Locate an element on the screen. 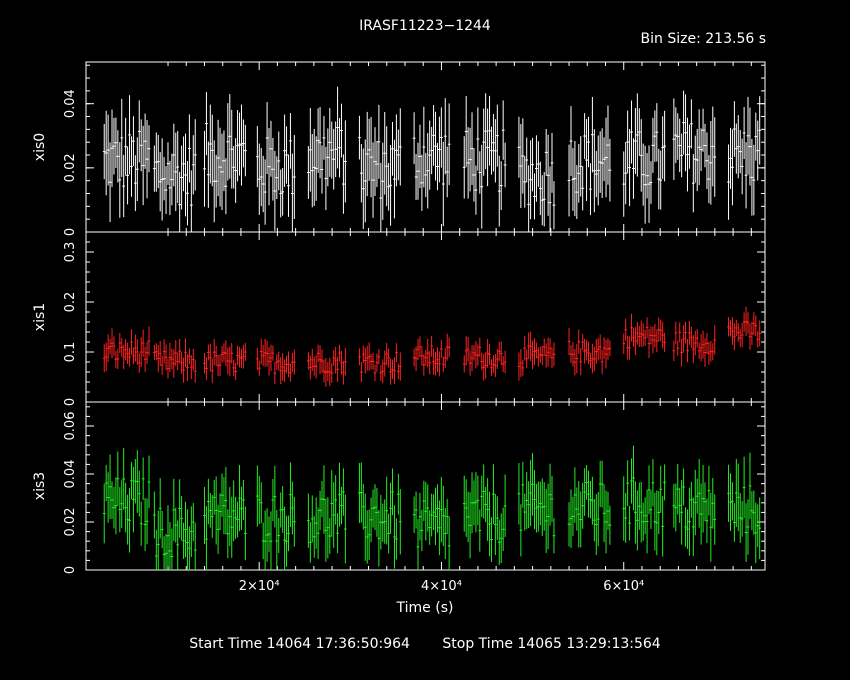 The image size is (850, 680). series-label-xis0: xis0 is located at coordinates (40, 147).